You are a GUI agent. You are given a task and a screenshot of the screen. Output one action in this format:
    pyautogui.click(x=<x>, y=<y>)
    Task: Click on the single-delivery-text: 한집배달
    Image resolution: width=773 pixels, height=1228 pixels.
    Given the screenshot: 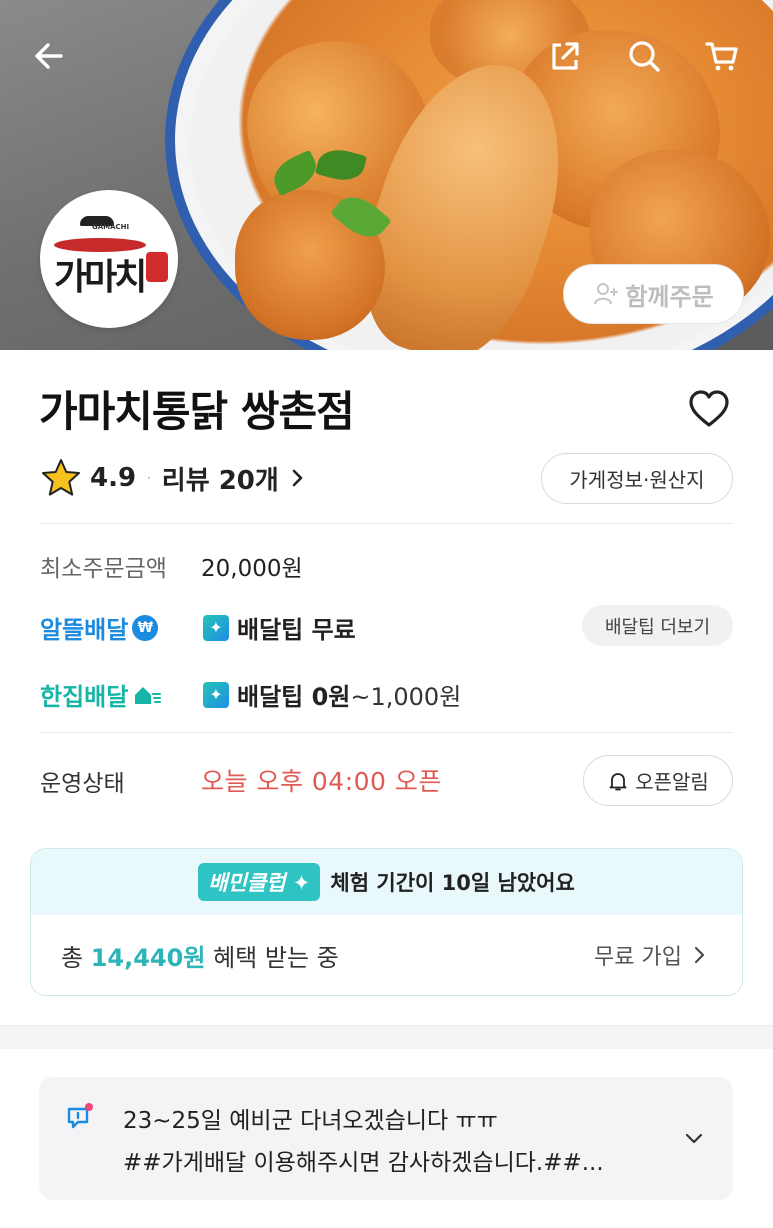 What is the action you would take?
    pyautogui.click(x=84, y=697)
    